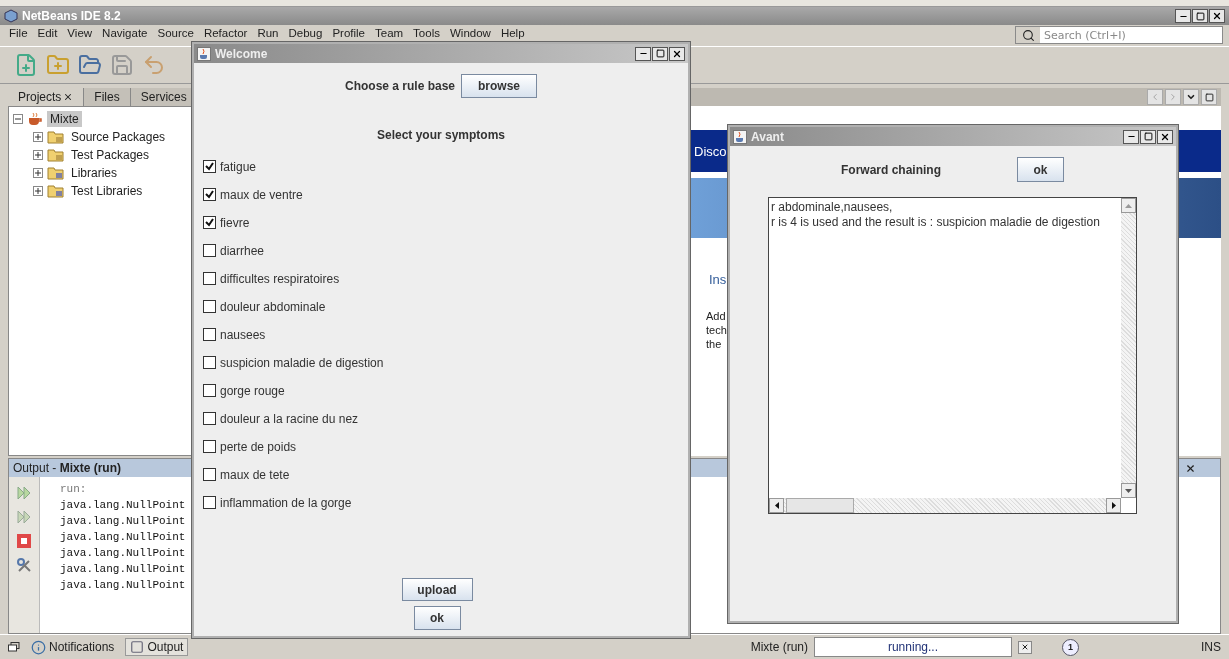  I want to click on menu-item: Help, so click(512, 33).